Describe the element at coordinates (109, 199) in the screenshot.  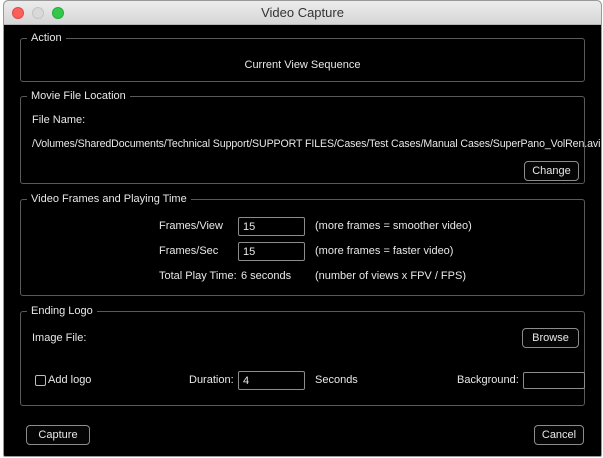
I see `video-frames-legend: Video Frames and Playing Time` at that location.